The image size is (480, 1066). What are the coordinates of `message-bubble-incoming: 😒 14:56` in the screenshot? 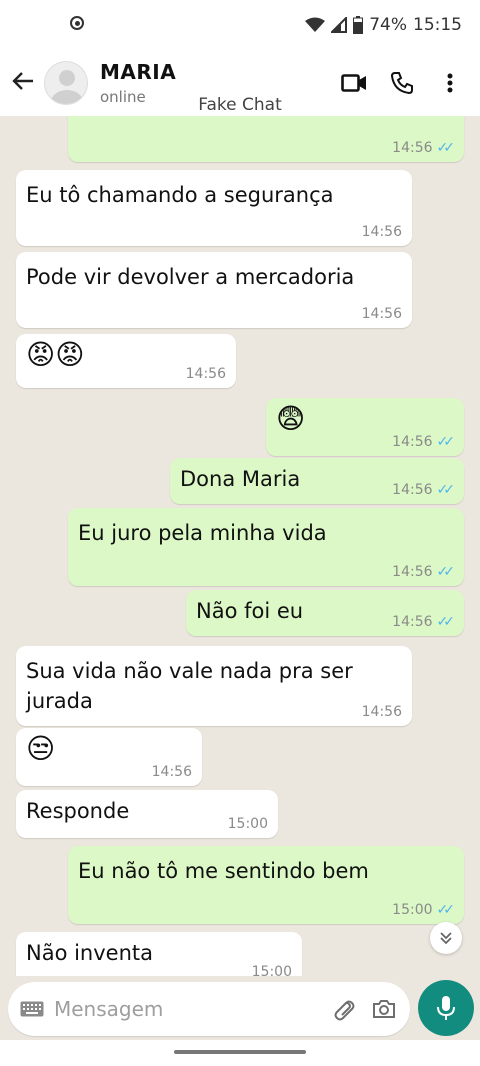 It's located at (109, 757).